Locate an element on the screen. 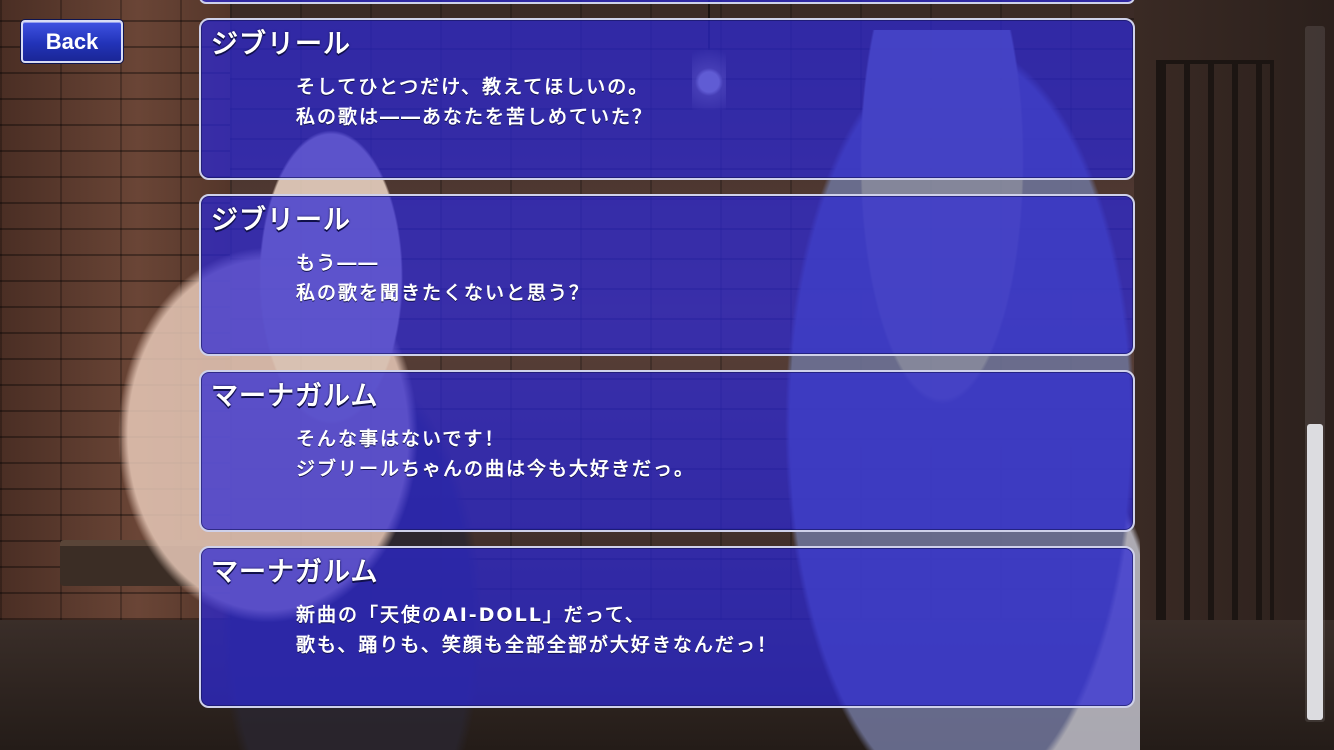  dialogue-line: そしてひとつだけ、教えてほしいの。 is located at coordinates (473, 87).